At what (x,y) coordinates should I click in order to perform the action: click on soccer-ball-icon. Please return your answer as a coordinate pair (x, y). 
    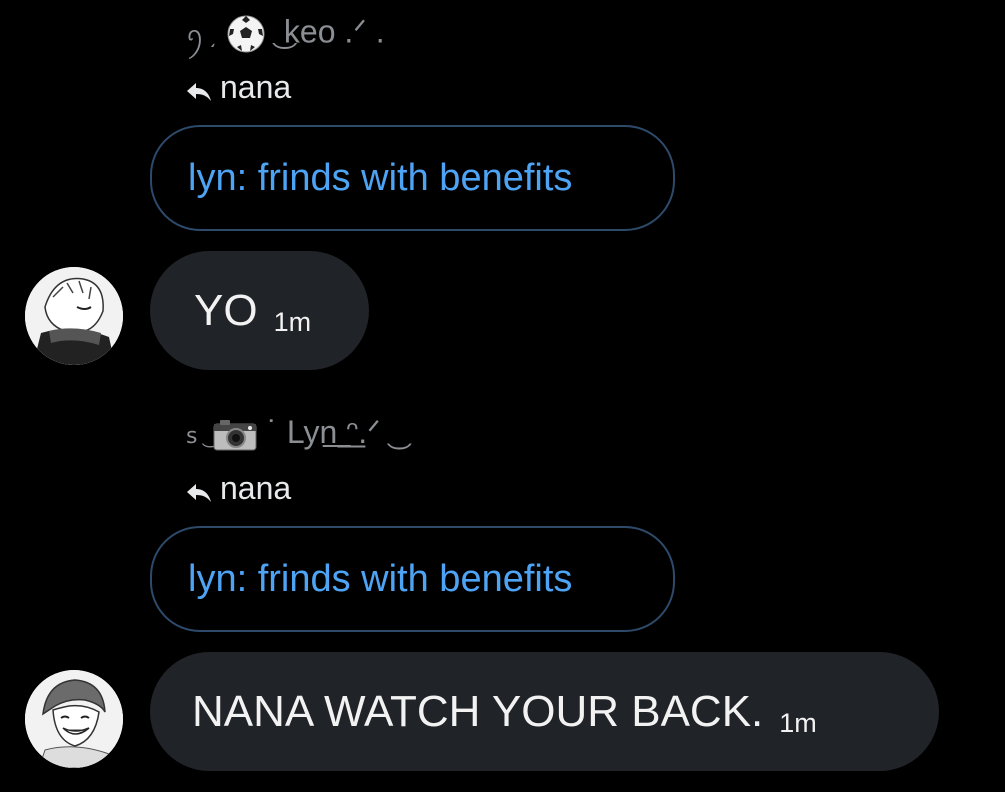
    Looking at the image, I should click on (246, 34).